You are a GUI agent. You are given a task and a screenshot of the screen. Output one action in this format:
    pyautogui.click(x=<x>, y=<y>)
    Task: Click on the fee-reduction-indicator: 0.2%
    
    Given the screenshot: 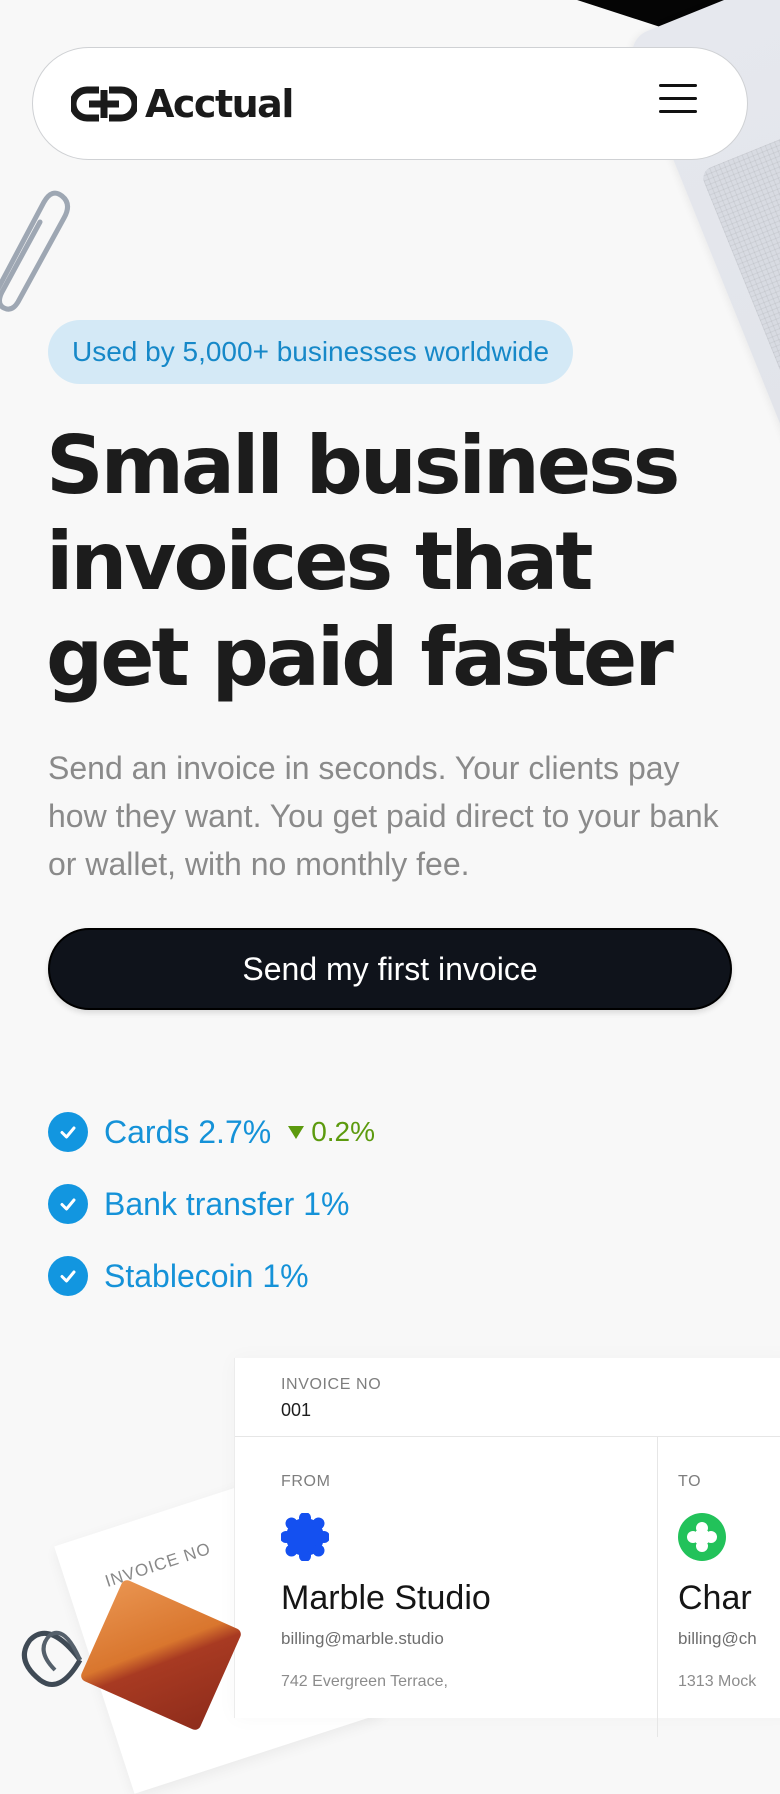 What is the action you would take?
    pyautogui.click(x=331, y=1132)
    